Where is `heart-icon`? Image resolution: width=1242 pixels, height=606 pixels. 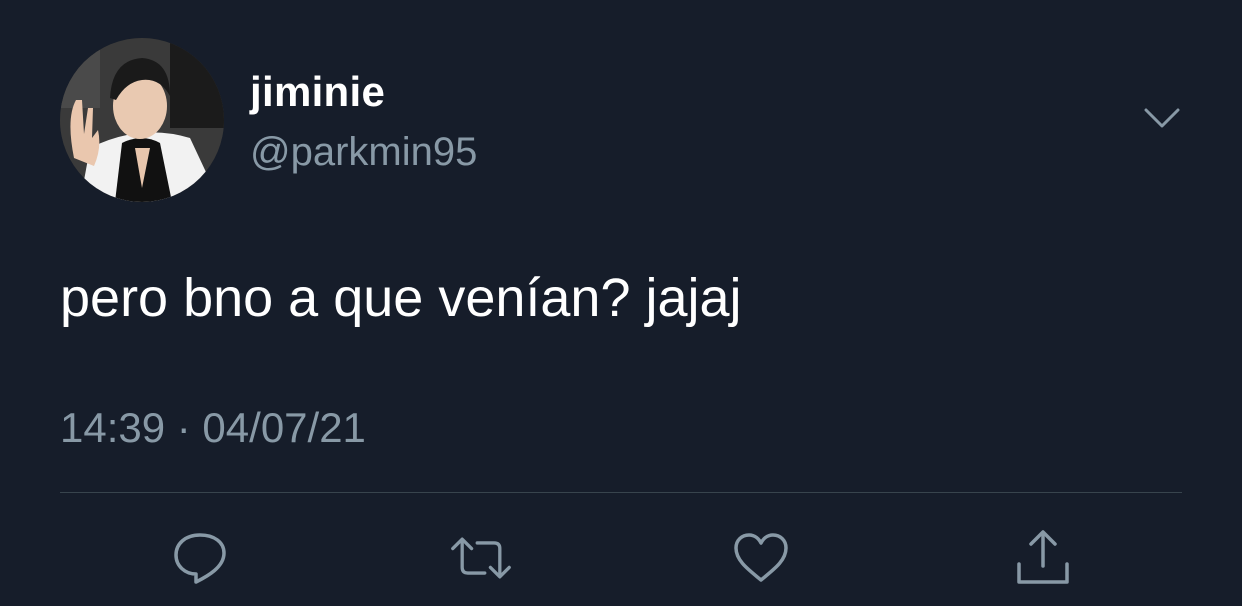 heart-icon is located at coordinates (761, 557).